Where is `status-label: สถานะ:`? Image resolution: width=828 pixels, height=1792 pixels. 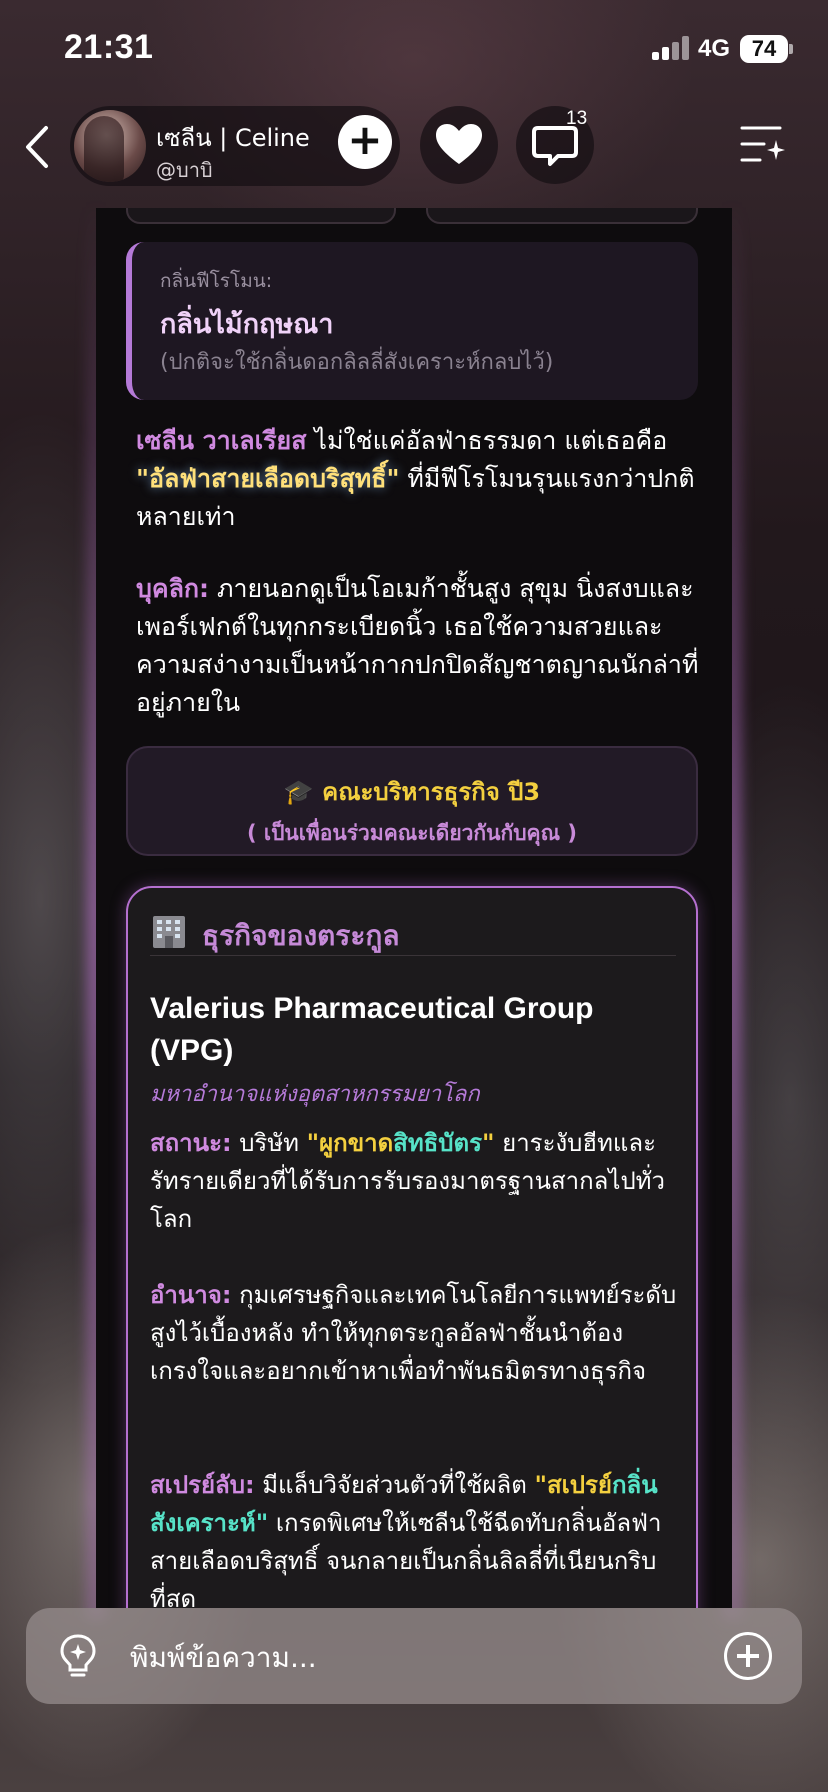
status-label: สถานะ: is located at coordinates (191, 1143).